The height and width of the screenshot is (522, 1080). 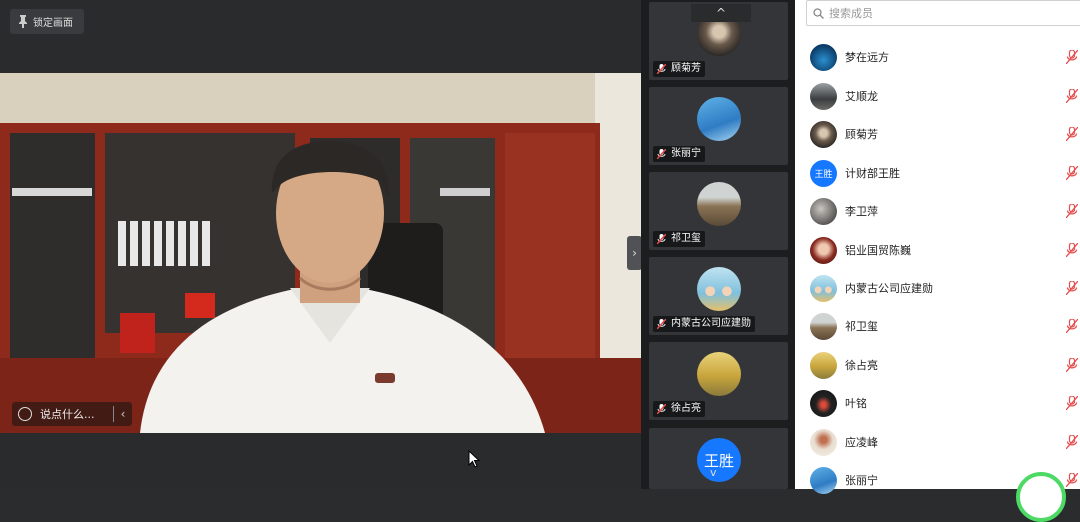 I want to click on member-row: 王胜 计财部王胜, so click(x=945, y=173).